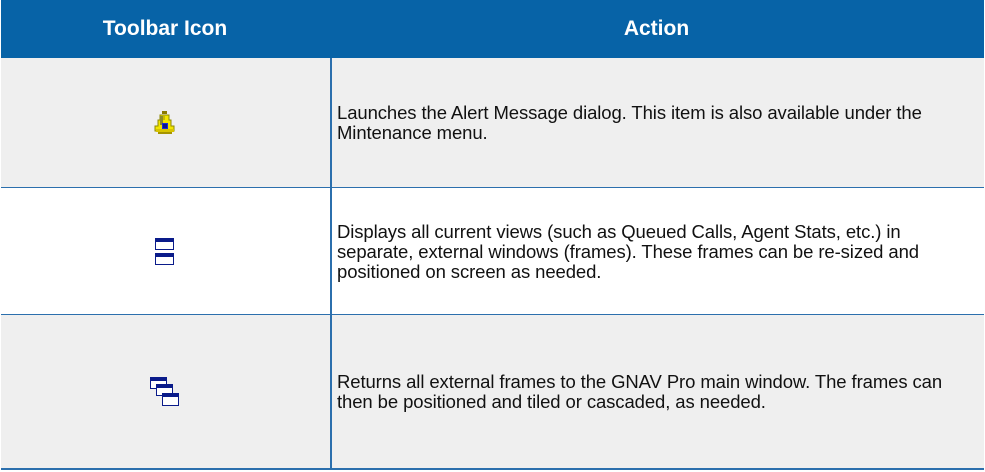  What do you see at coordinates (165, 29) in the screenshot?
I see `column-header-toolbar-icon: Toolbar Icon` at bounding box center [165, 29].